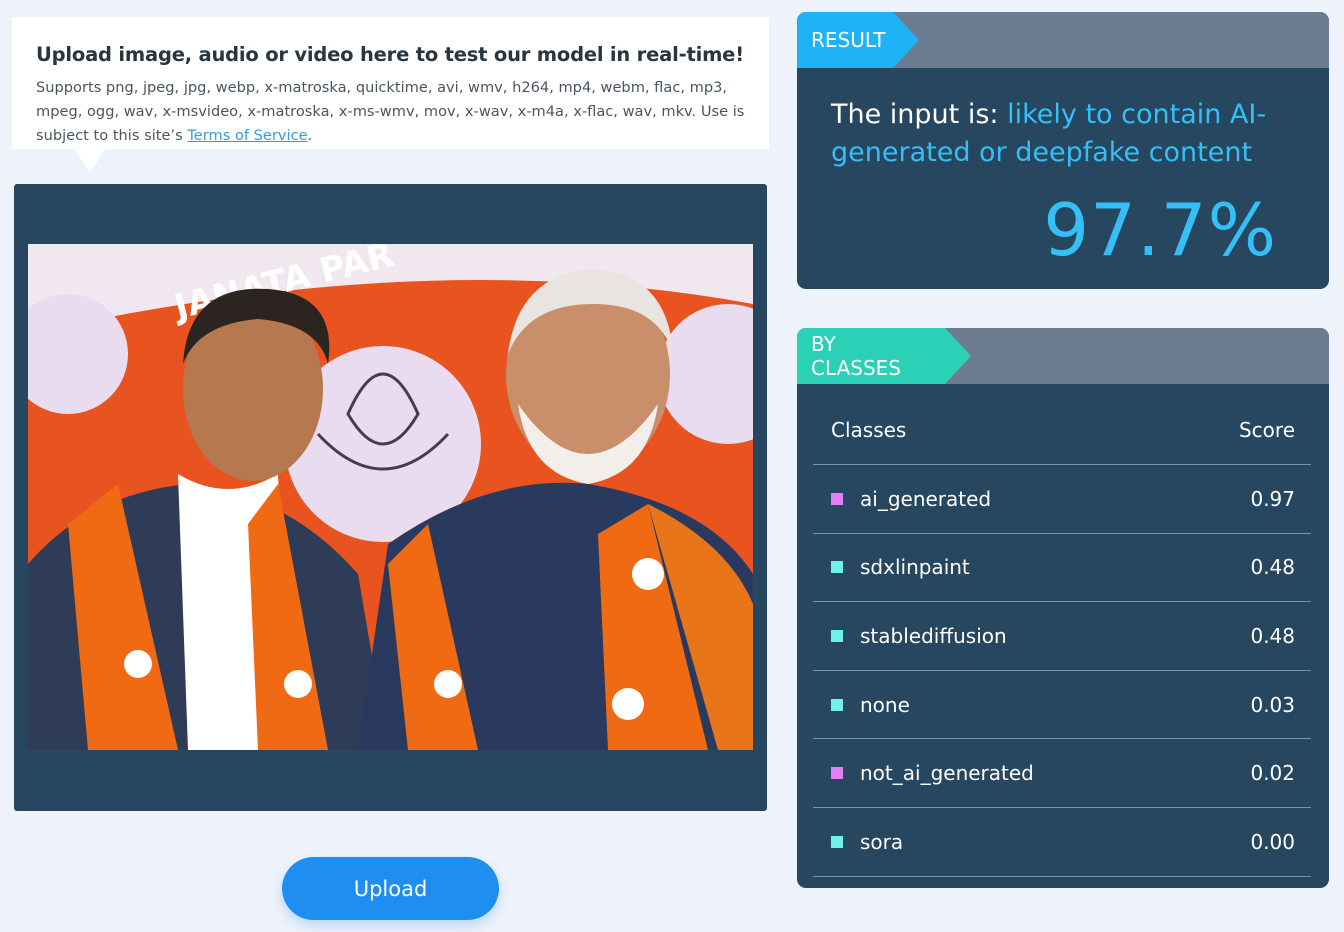 The width and height of the screenshot is (1344, 932). What do you see at coordinates (869, 430) in the screenshot?
I see `column-header-classes: Classes` at bounding box center [869, 430].